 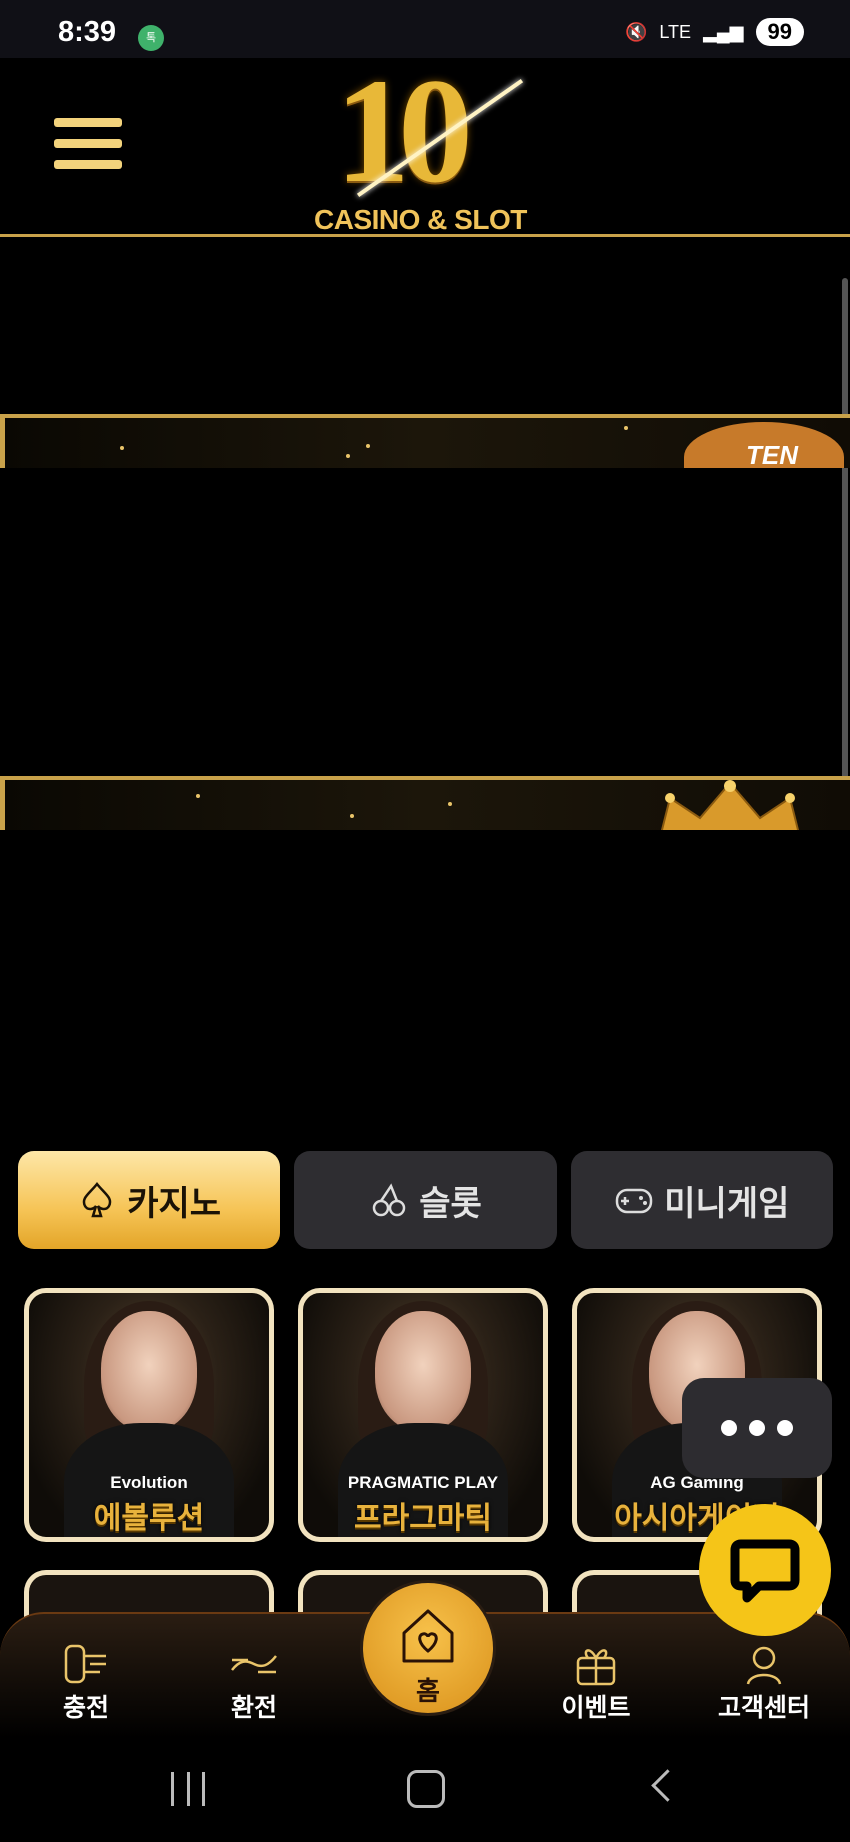 I want to click on logo-text: CASINO & SLOT, so click(x=420, y=219).